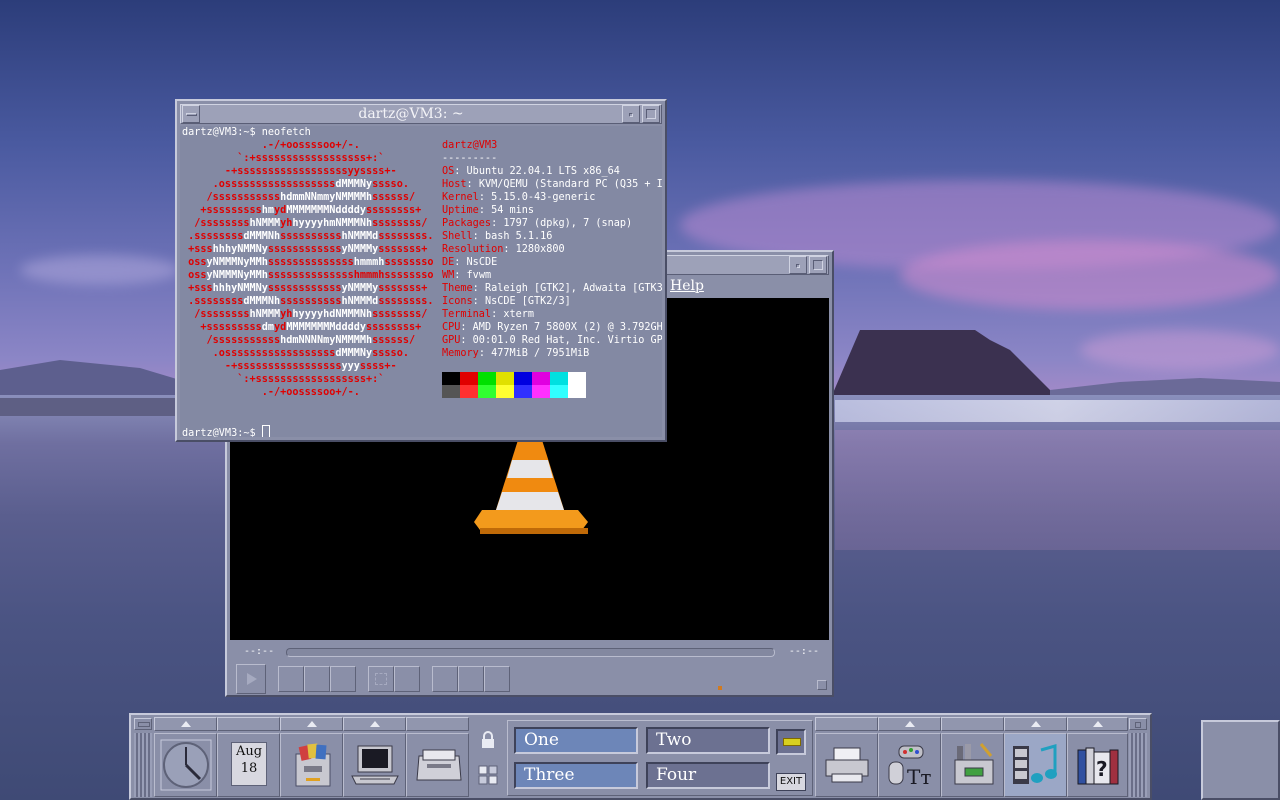 This screenshot has width=1280, height=800. Describe the element at coordinates (471, 679) in the screenshot. I see `loop-button` at that location.